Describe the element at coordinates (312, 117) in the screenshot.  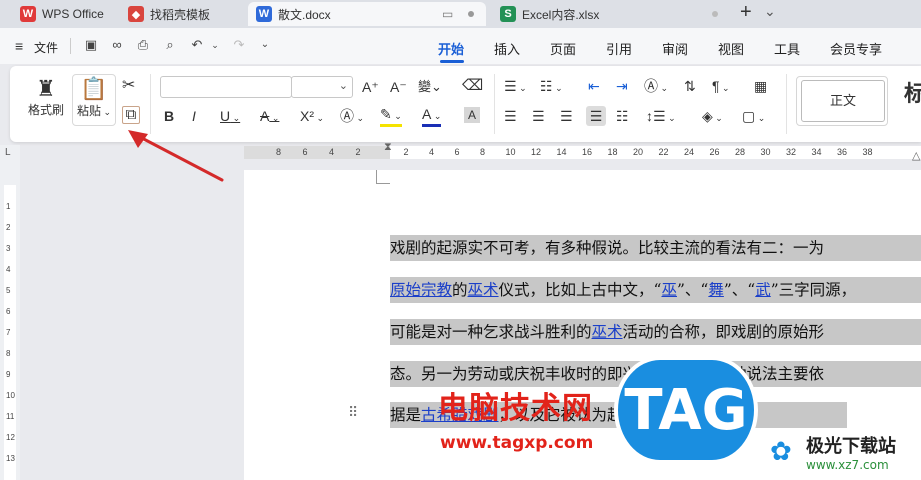
I see `superscript-icon: X² ⌄` at that location.